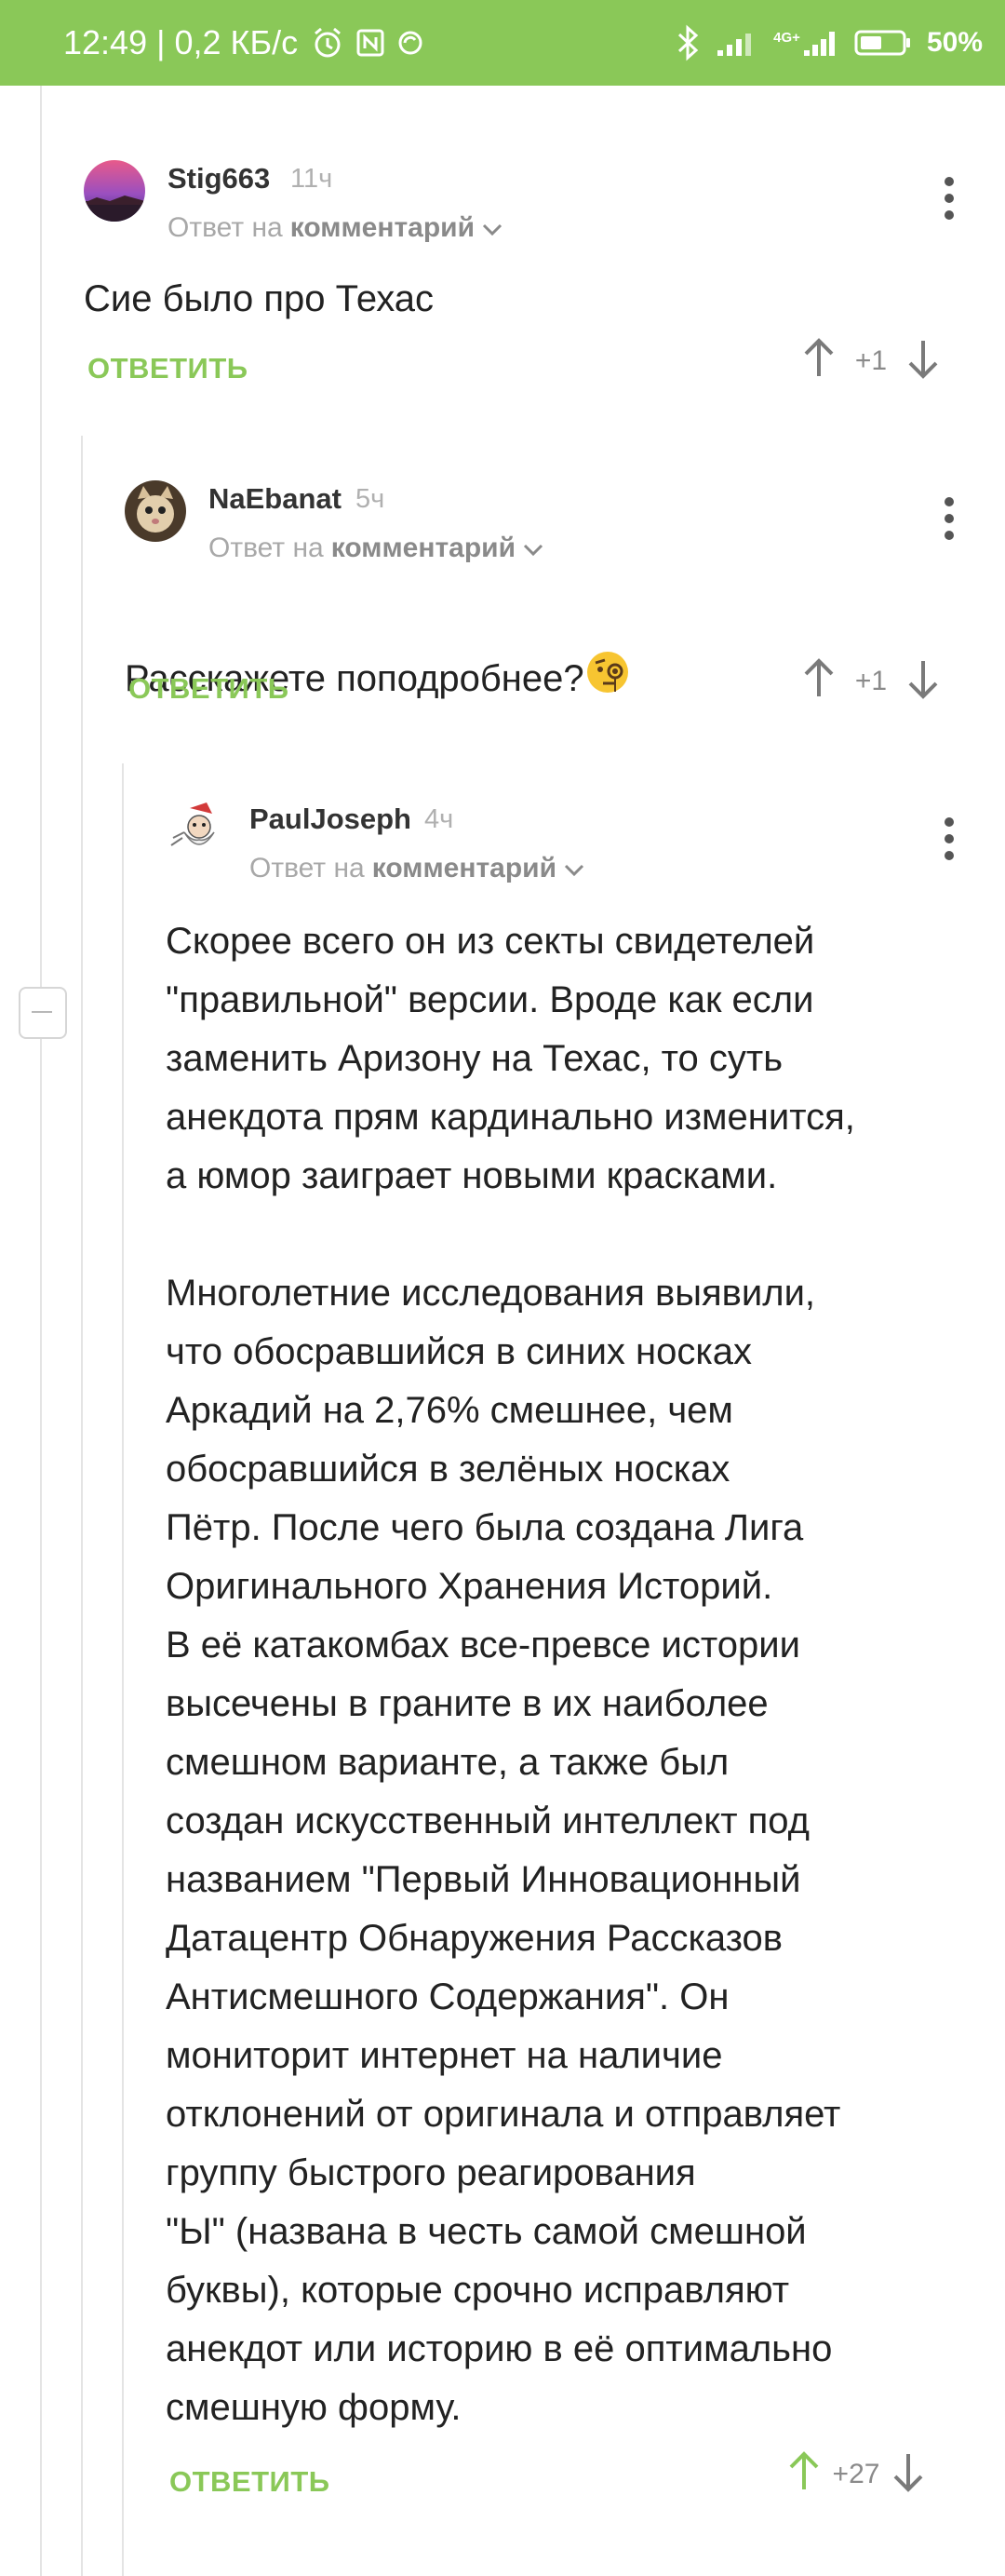 This screenshot has height=2576, width=1005. I want to click on bluetooth-icon, so click(689, 42).